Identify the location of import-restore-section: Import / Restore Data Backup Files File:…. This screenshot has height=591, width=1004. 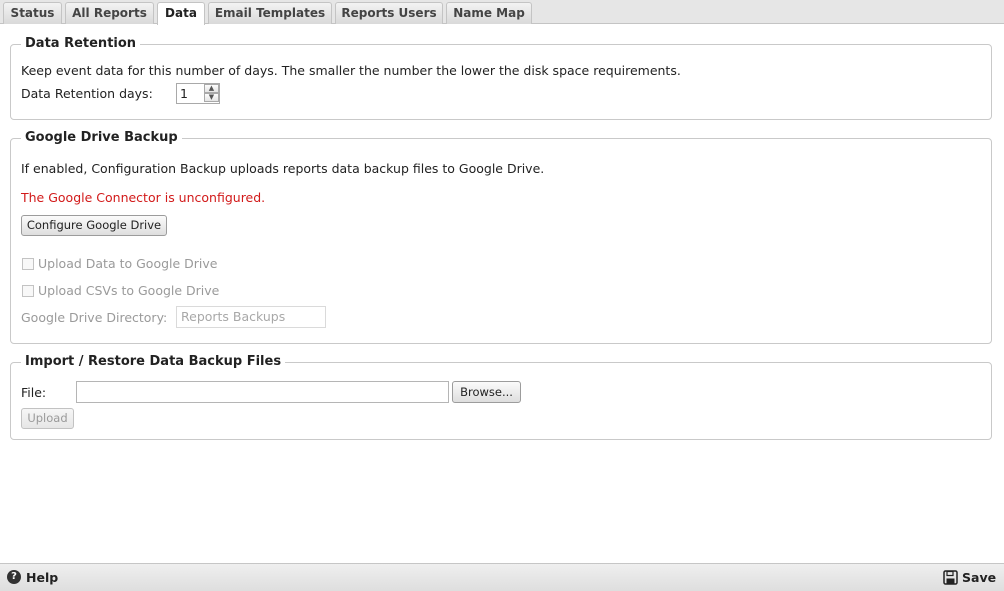
(501, 397).